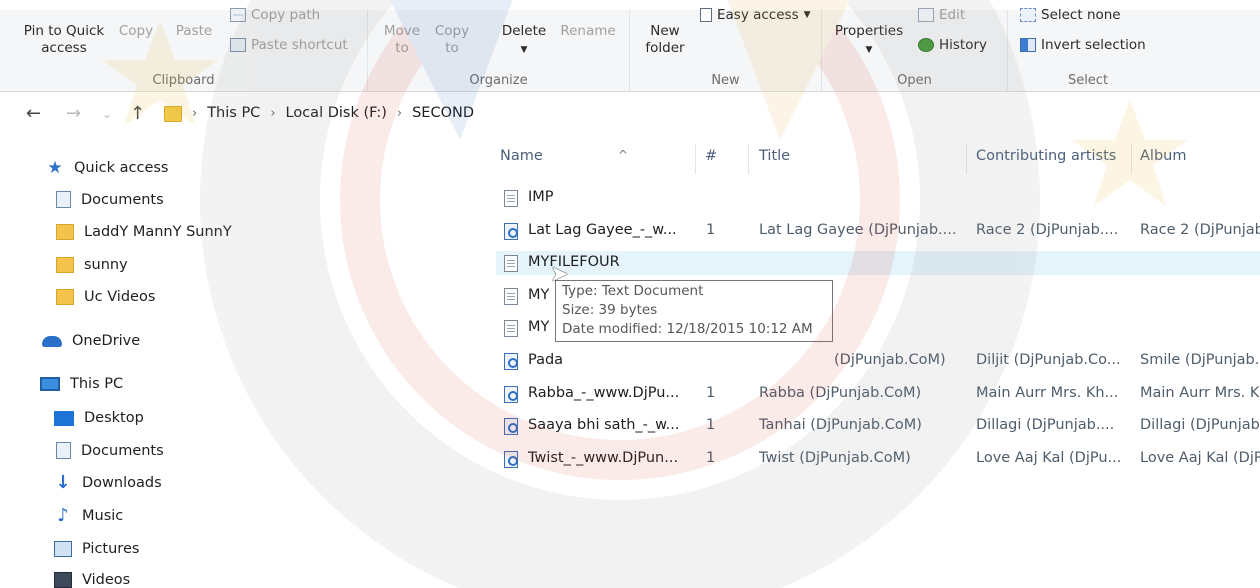 The width and height of the screenshot is (1260, 588). I want to click on tooltip-size: Size: 39 bytes, so click(610, 310).